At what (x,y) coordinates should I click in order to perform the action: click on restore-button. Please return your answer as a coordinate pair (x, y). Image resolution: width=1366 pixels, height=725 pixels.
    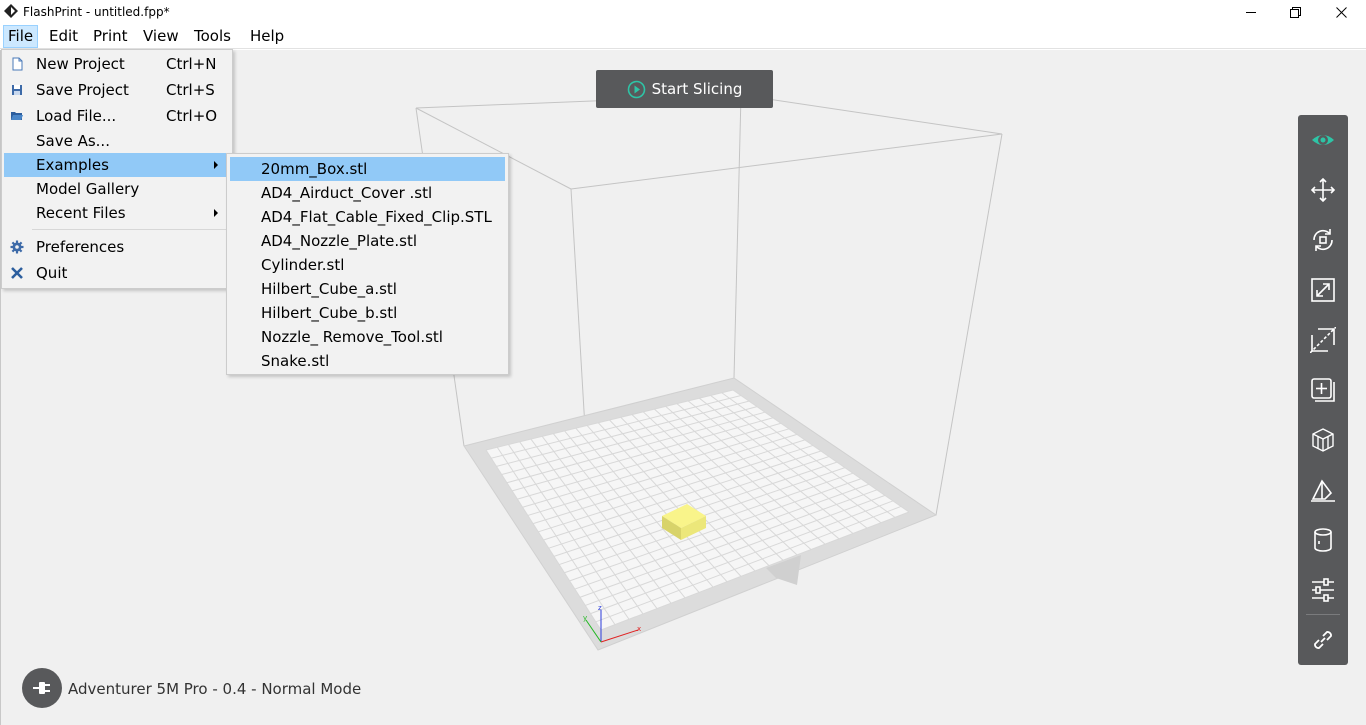
    Looking at the image, I should click on (1295, 12).